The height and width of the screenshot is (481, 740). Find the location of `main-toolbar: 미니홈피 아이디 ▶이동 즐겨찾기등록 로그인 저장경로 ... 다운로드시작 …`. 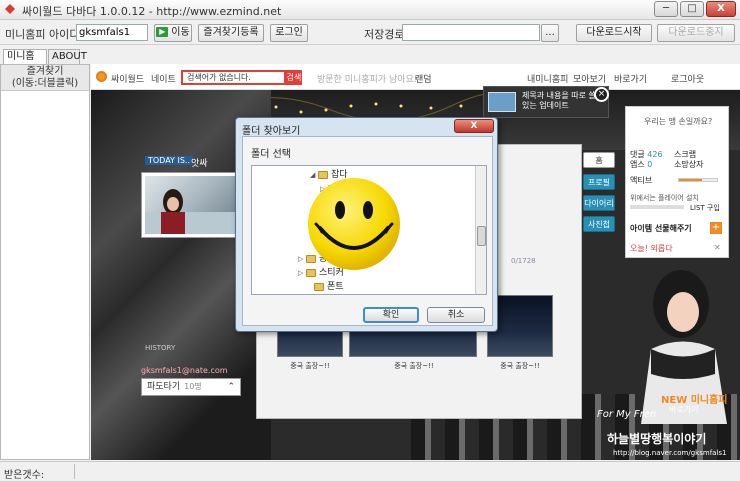

main-toolbar: 미니홈피 아이디 ▶이동 즐겨찾기등록 로그인 저장경로 ... 다운로드시작 … is located at coordinates (370, 33).